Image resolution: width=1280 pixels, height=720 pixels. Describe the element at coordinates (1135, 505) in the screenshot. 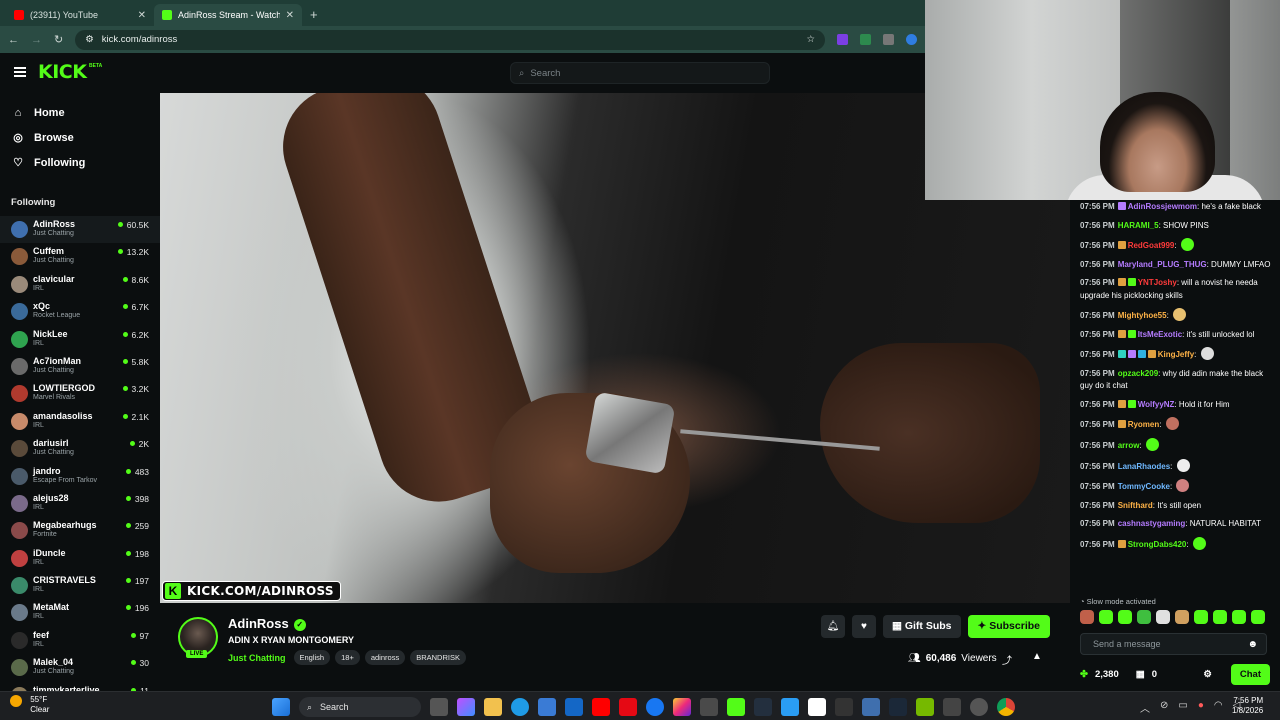

I see `chat-username: Snifthard` at that location.